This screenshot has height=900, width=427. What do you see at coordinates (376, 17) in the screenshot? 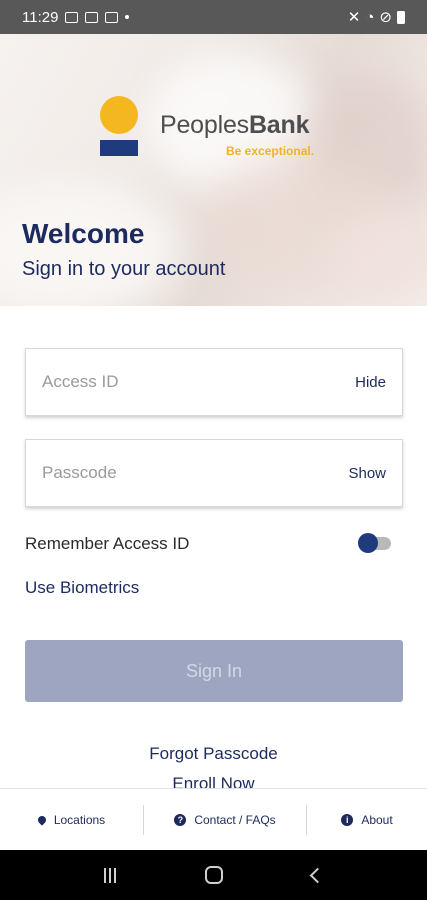
I see `status-right: ✕ ◔ ⊘` at bounding box center [376, 17].